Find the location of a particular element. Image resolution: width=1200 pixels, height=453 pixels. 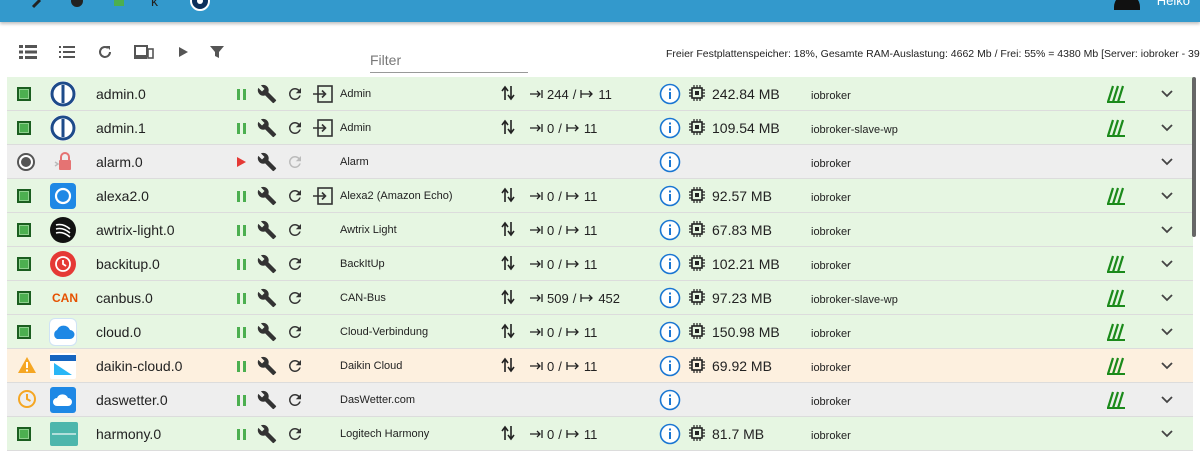

events-in: 0 is located at coordinates (551, 128).